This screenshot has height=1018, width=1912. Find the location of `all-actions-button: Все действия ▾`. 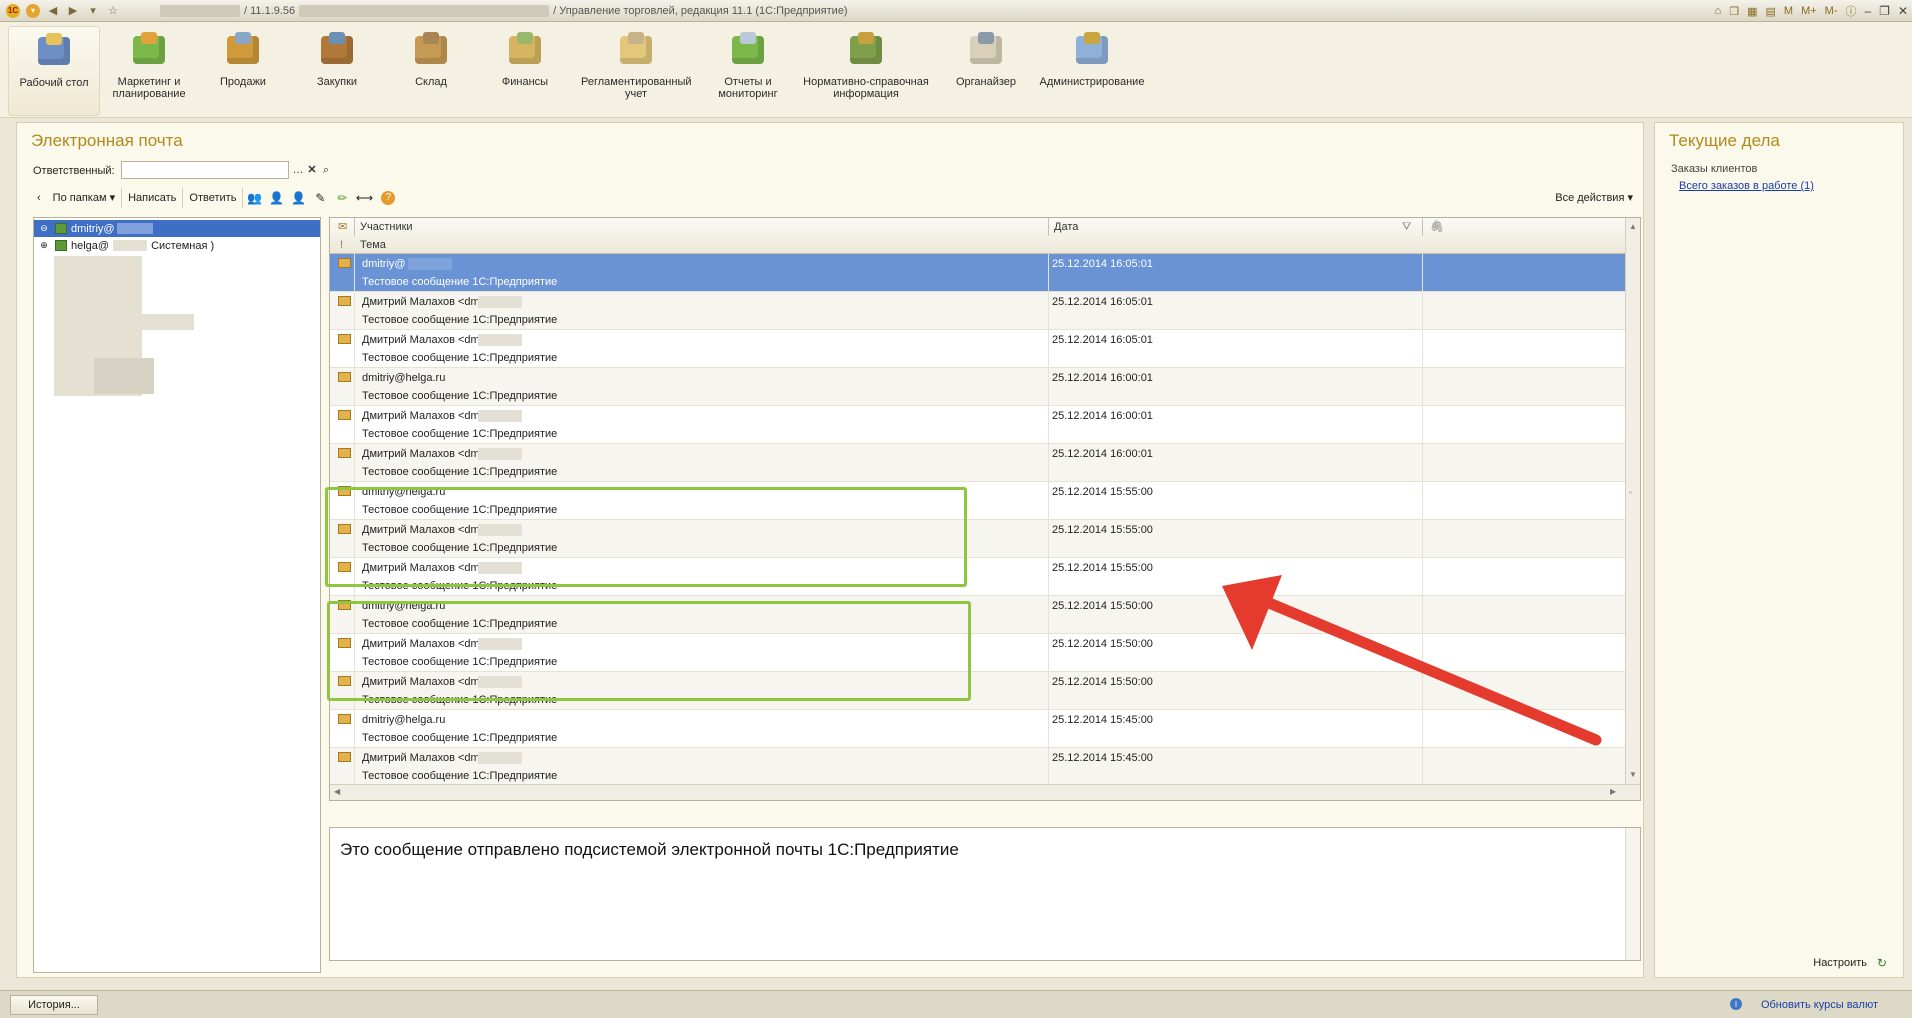

all-actions-button: Все действия ▾ is located at coordinates (1594, 198).